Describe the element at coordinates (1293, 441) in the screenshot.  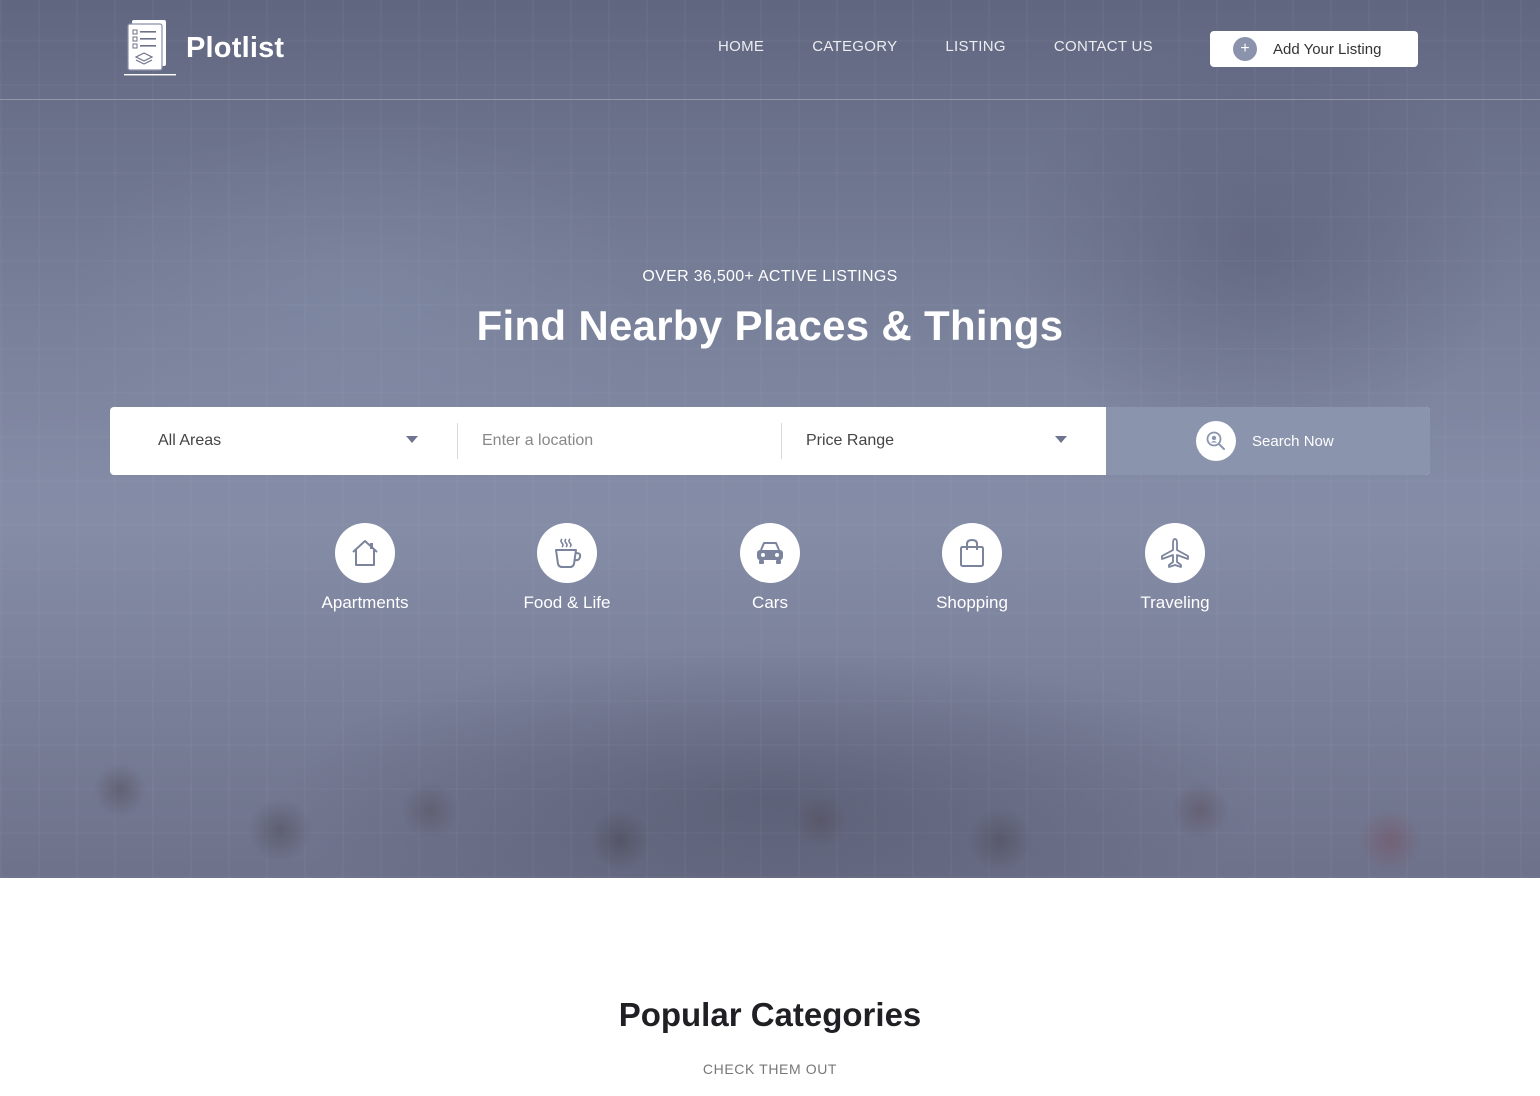
I see `search-now-label: Search Now` at that location.